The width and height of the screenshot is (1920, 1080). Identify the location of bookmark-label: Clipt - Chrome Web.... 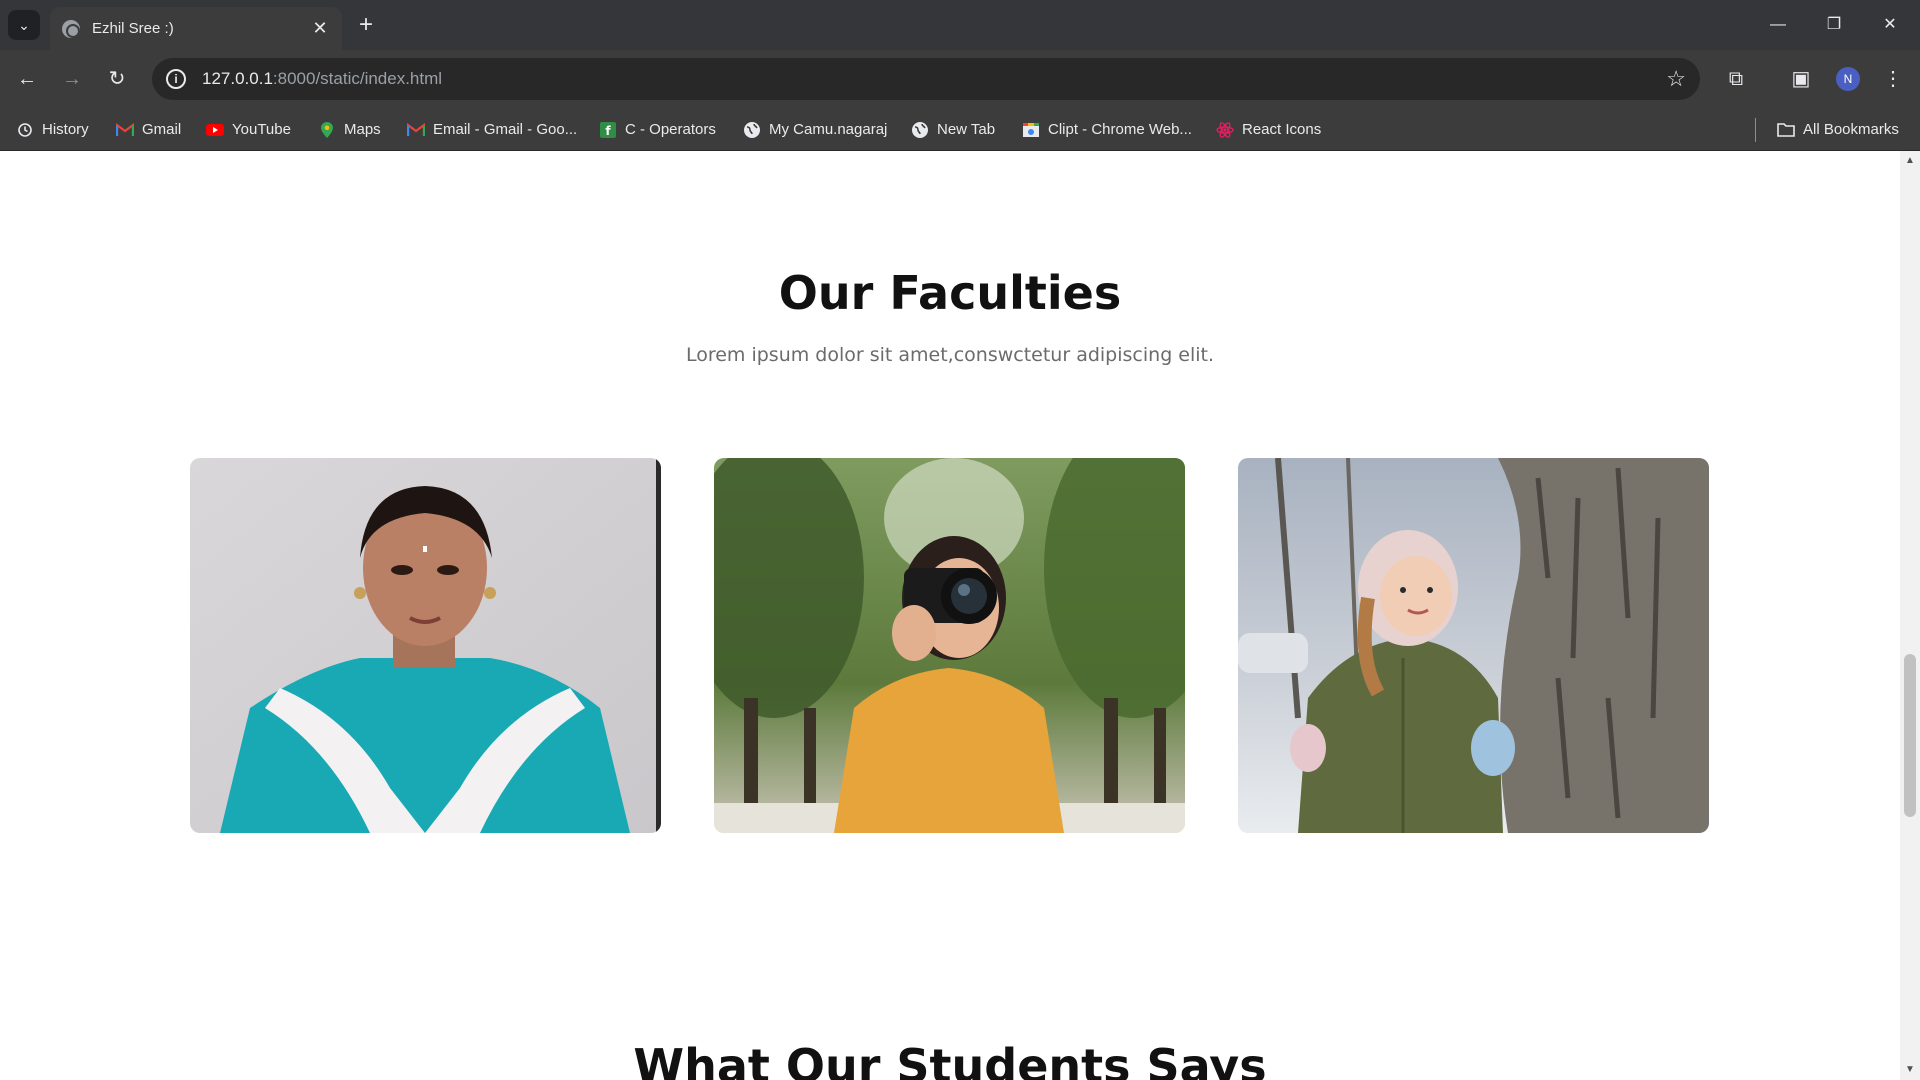
(1120, 129).